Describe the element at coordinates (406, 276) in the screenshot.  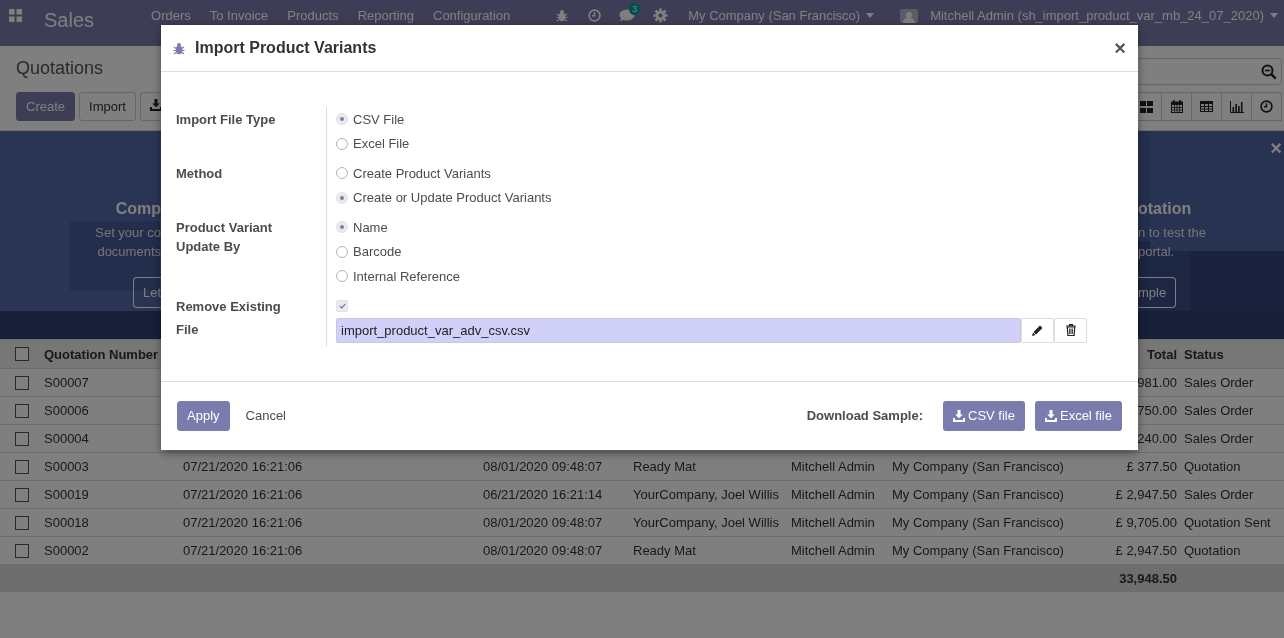
I see `option-label: Internal Reference` at that location.